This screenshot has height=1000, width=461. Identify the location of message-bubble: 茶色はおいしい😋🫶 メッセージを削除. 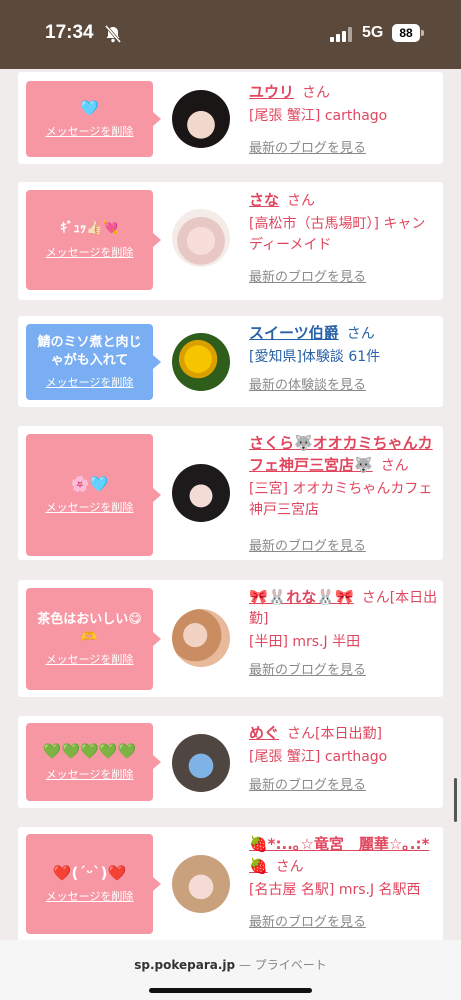
(93, 639).